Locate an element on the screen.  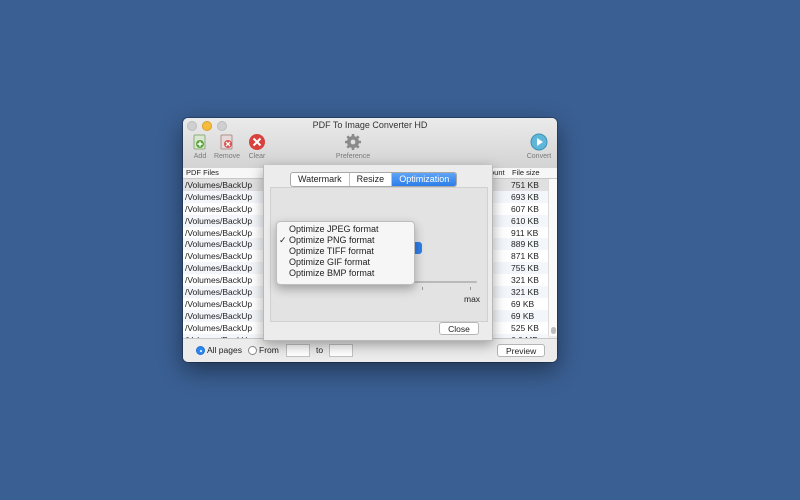
all-pages-label: All pages is located at coordinates (224, 350).